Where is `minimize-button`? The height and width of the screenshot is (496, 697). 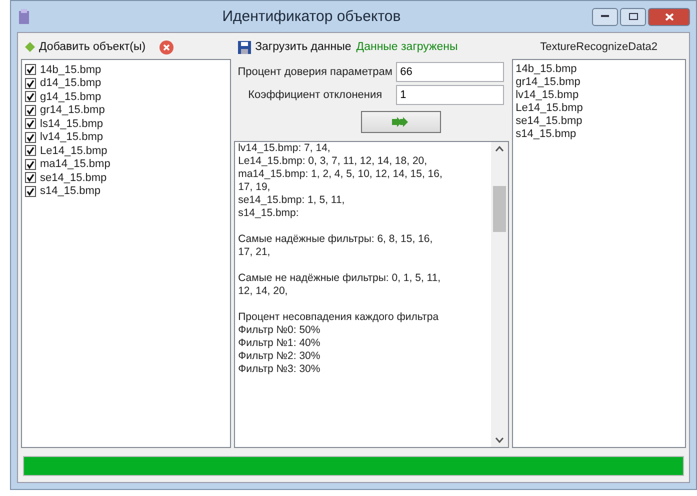
minimize-button is located at coordinates (605, 17).